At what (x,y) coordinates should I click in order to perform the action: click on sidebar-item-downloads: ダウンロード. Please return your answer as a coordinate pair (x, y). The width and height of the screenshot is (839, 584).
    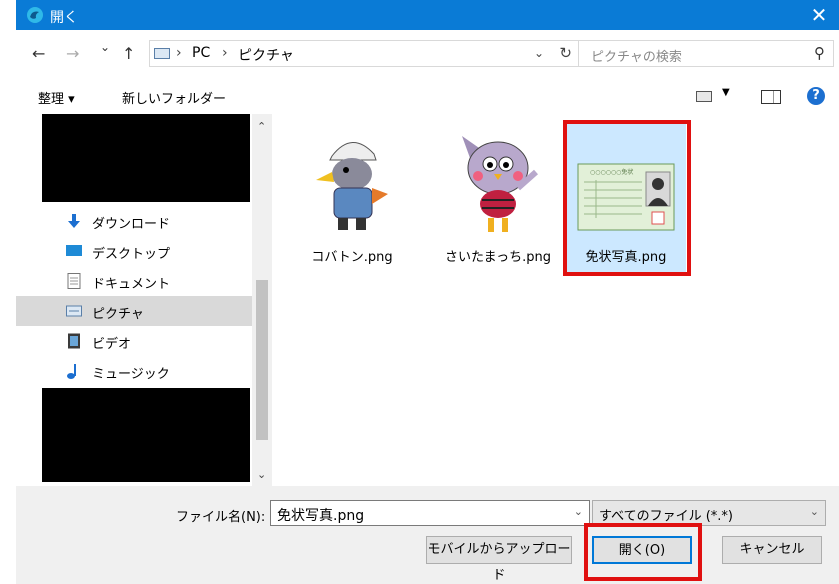
    Looking at the image, I should click on (134, 221).